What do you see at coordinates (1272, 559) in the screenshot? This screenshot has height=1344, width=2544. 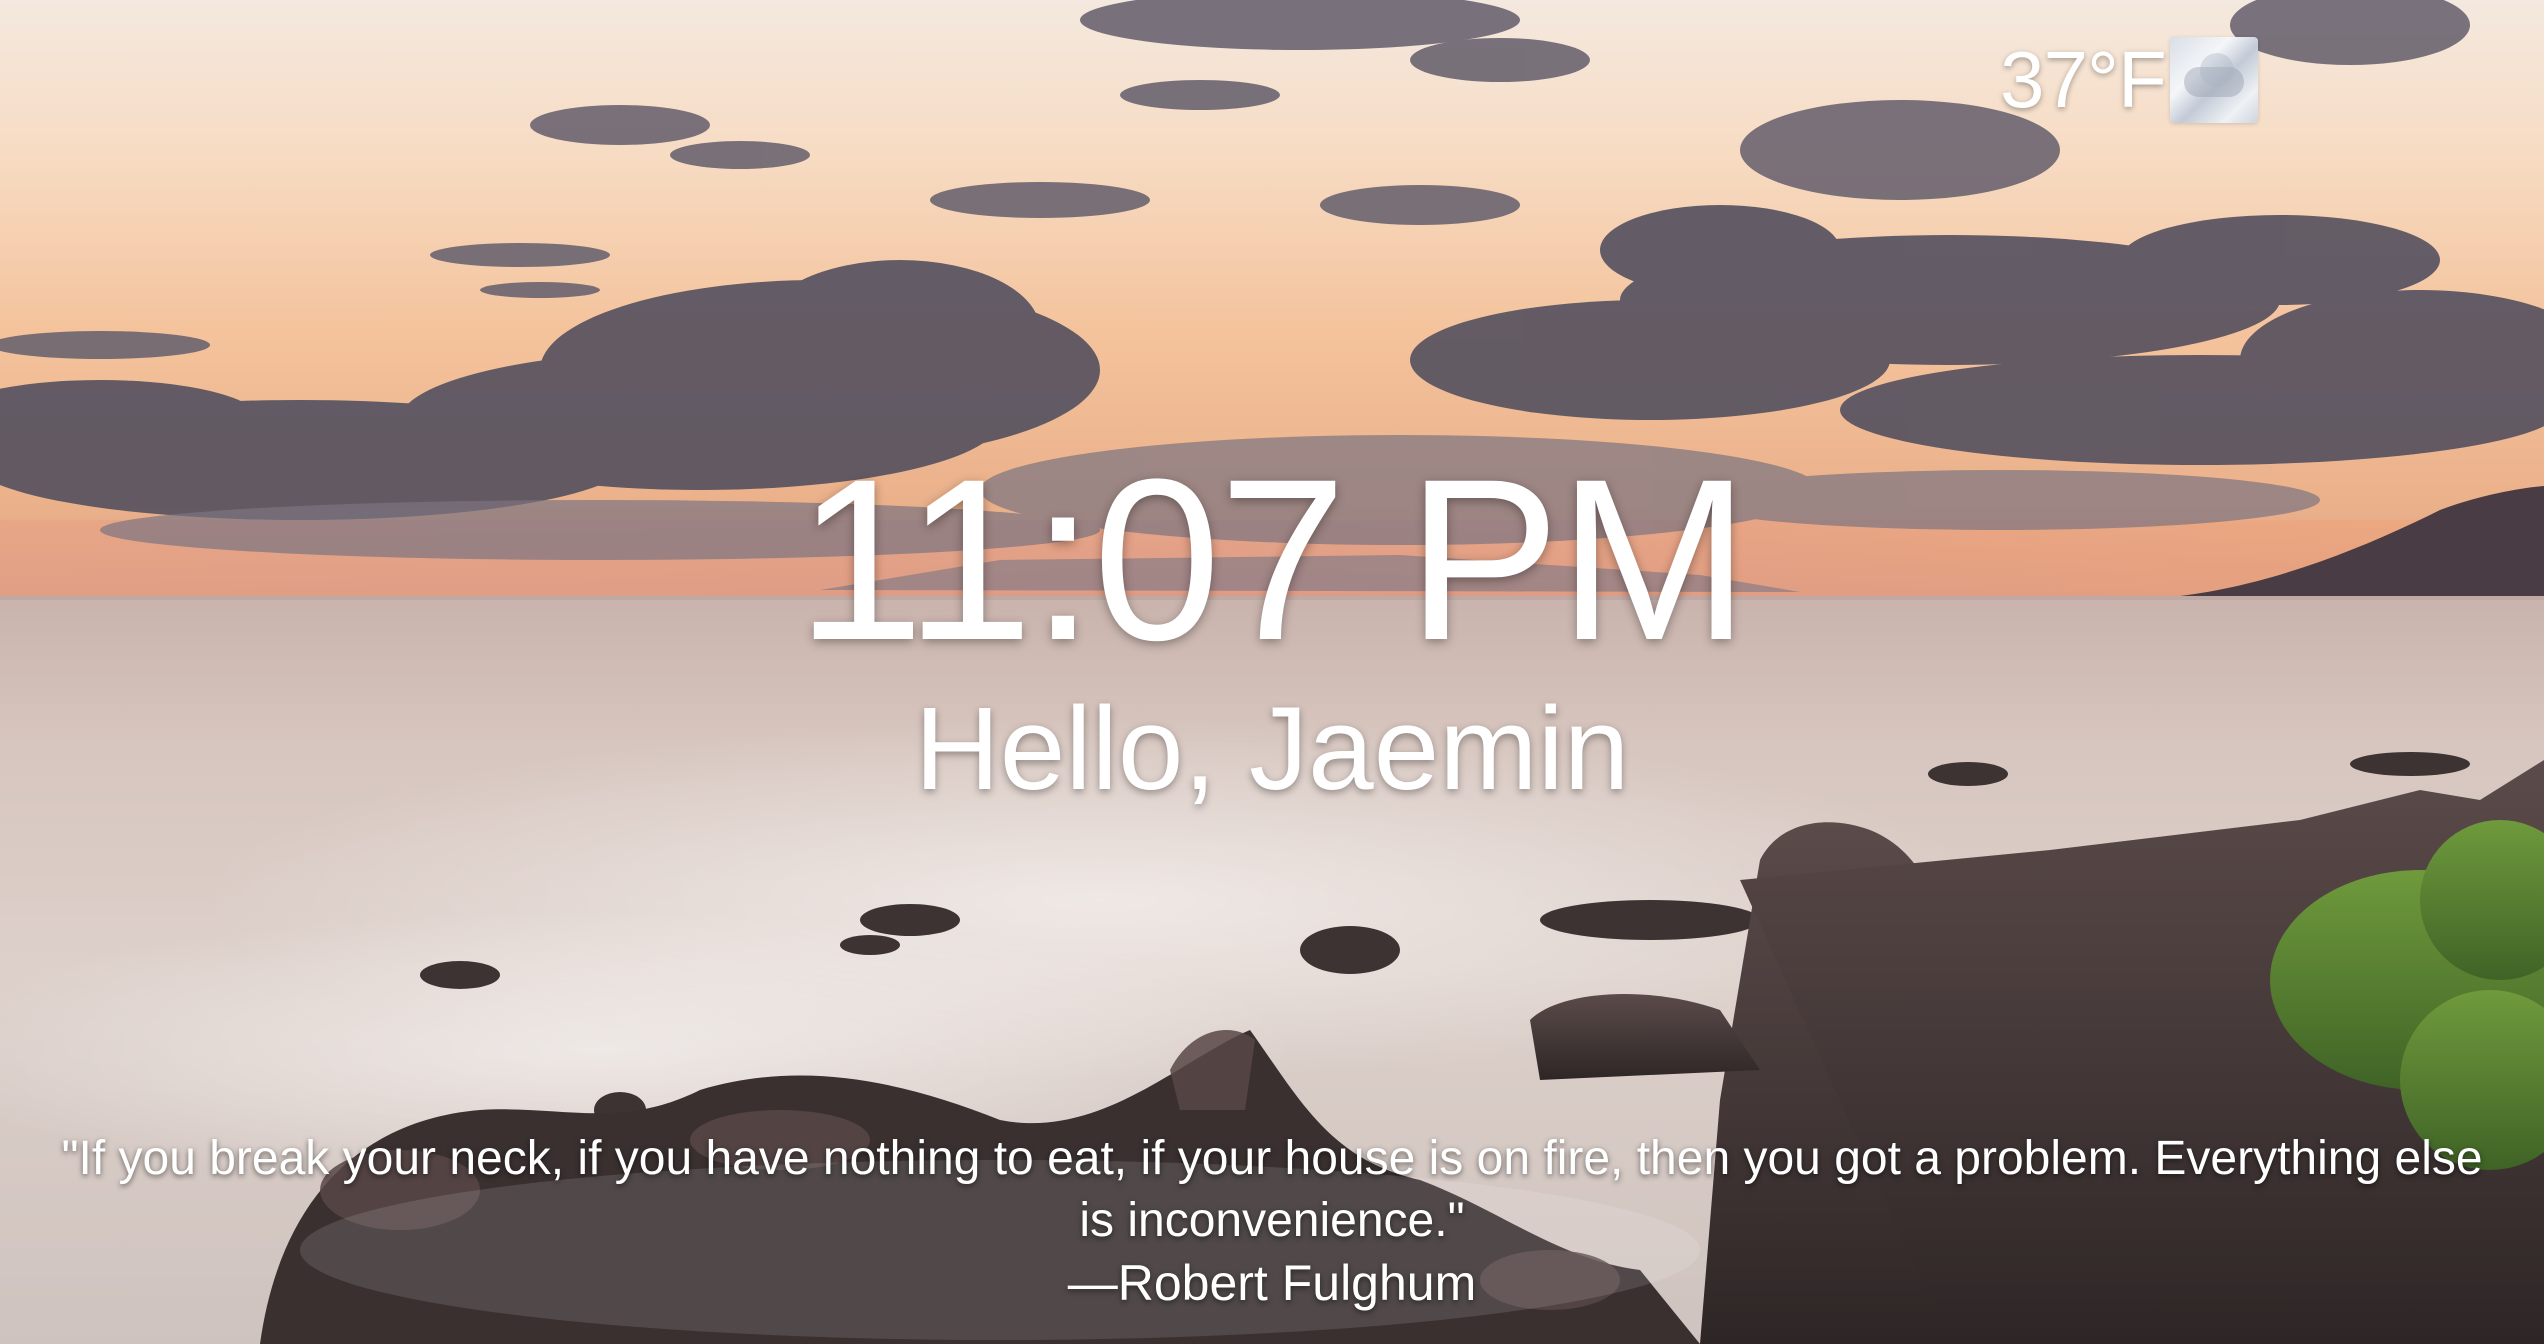 I see `clock-time: 11:07 PM` at bounding box center [1272, 559].